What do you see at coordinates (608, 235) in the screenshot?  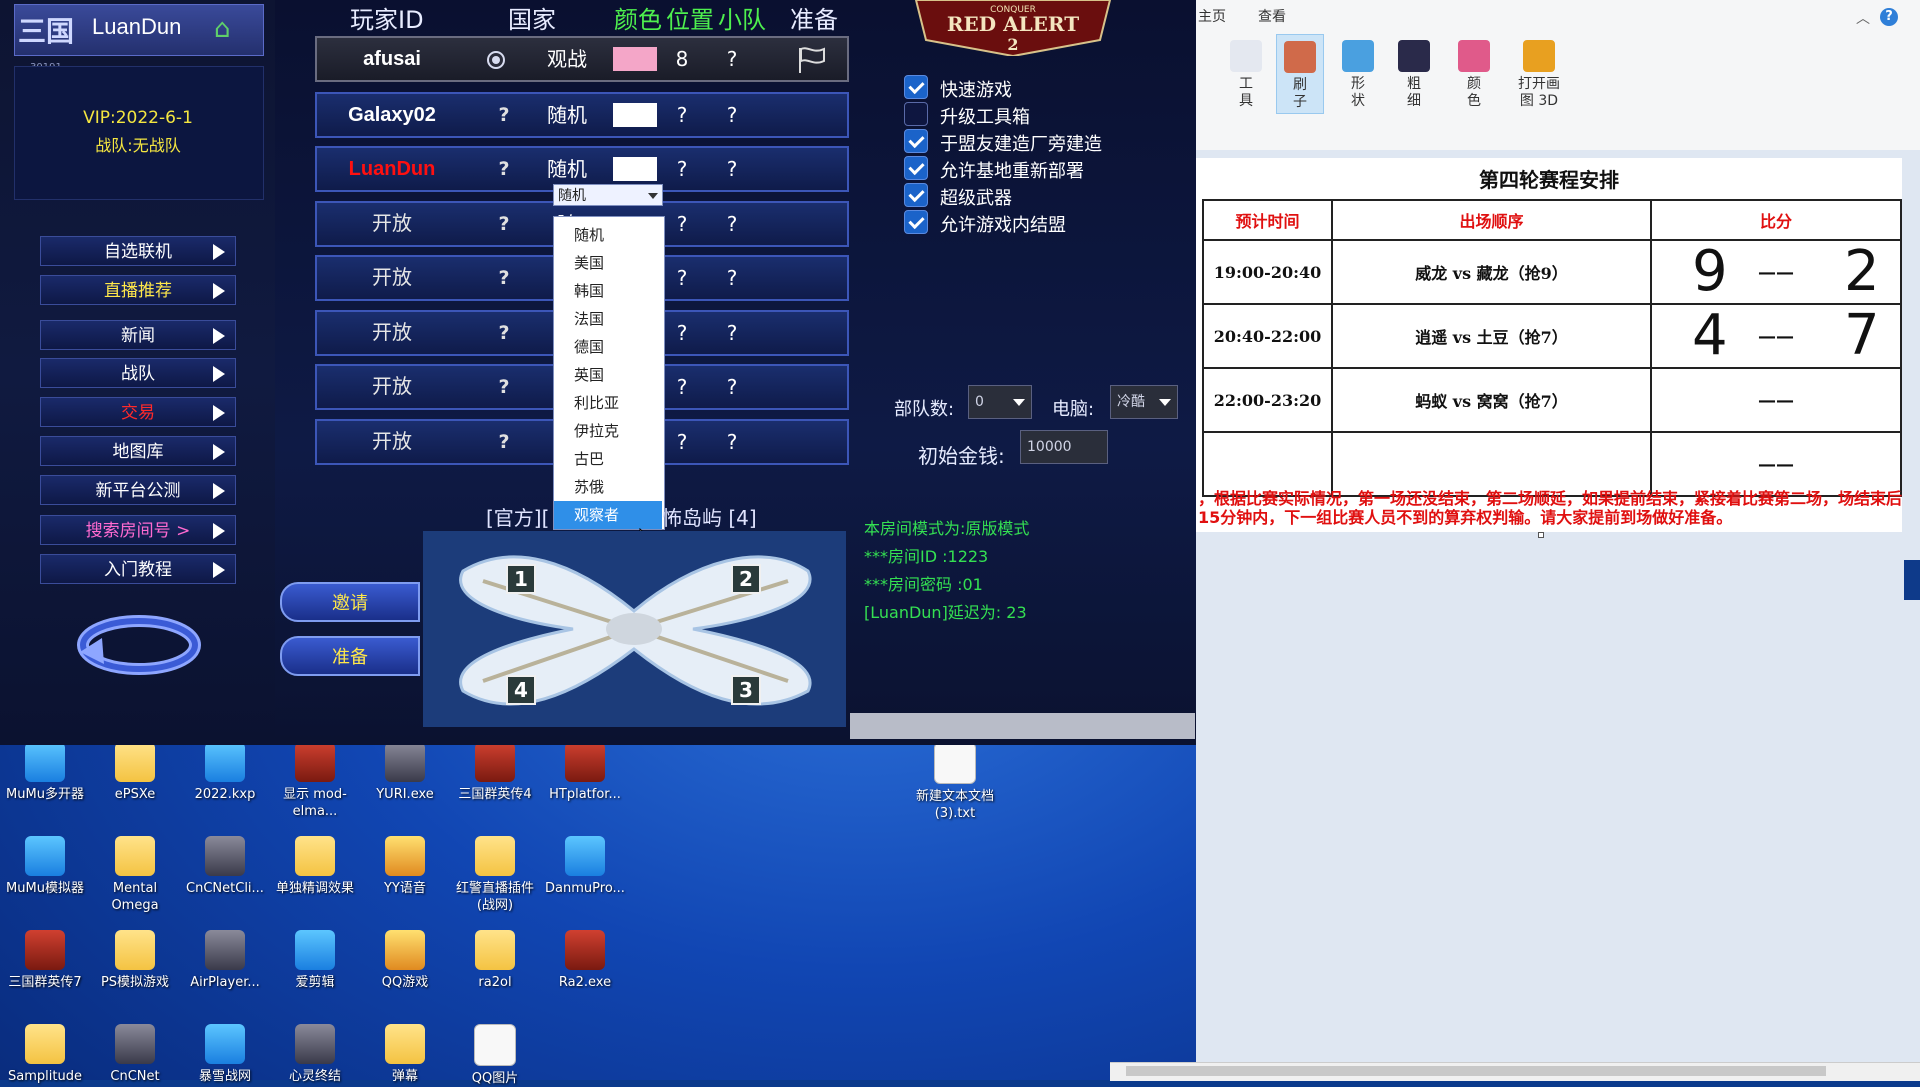 I see `dropdown-option: 随机` at bounding box center [608, 235].